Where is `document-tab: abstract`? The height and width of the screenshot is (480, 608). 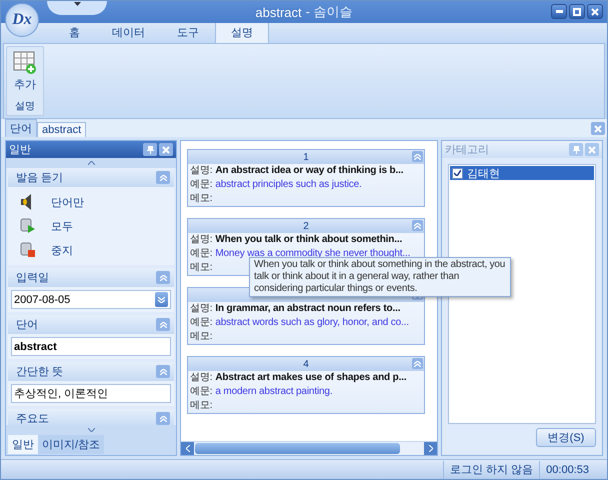 document-tab: abstract is located at coordinates (61, 129).